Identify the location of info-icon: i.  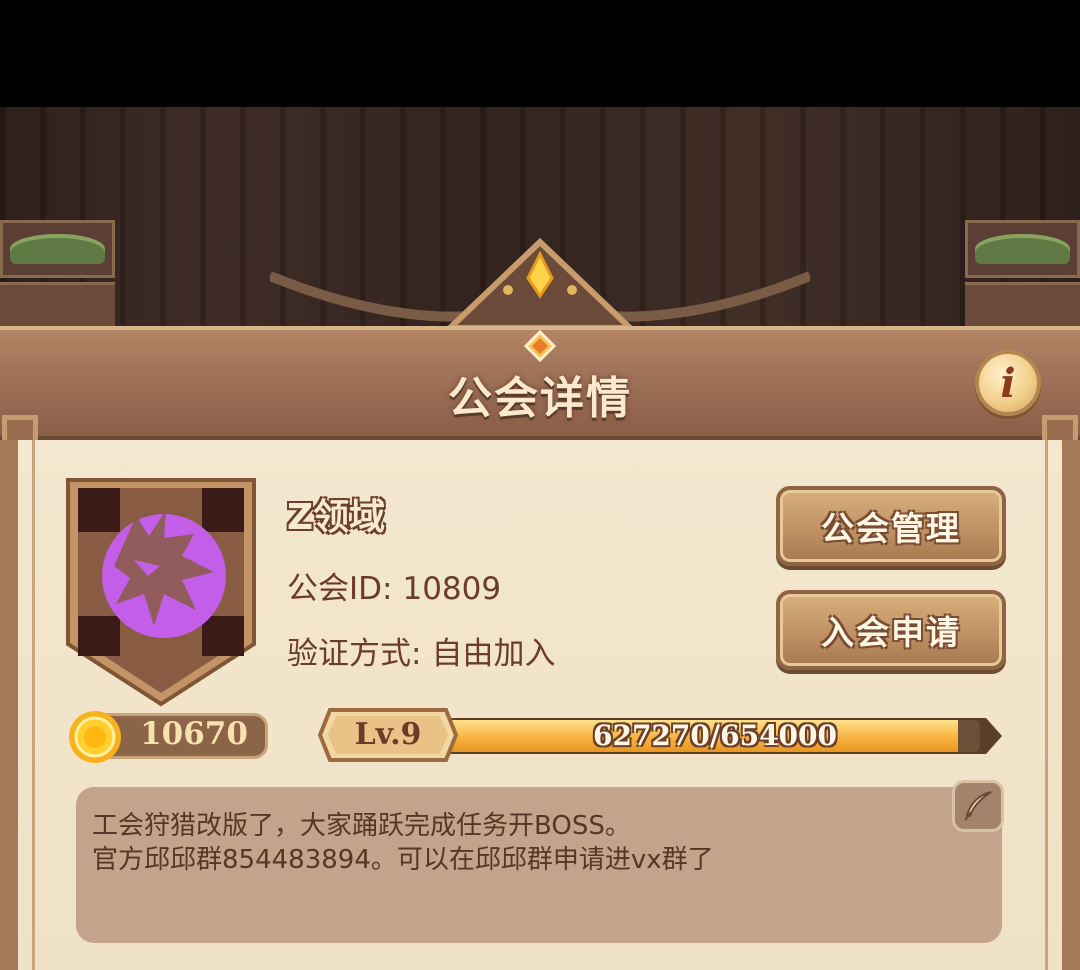
(1008, 383).